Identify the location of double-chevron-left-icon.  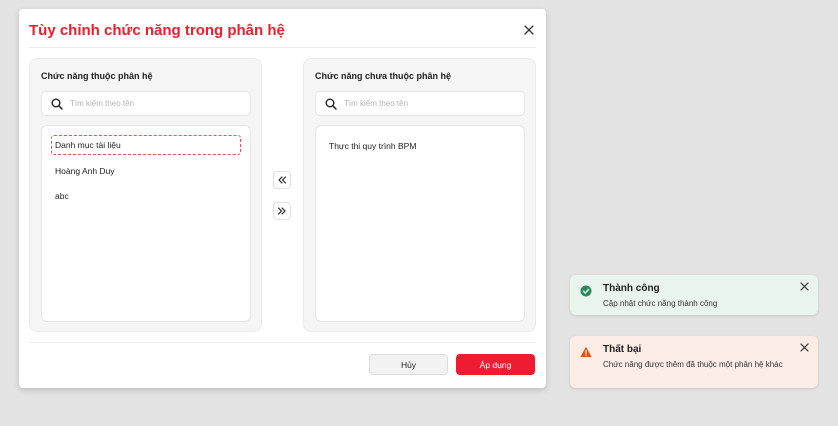
(282, 180).